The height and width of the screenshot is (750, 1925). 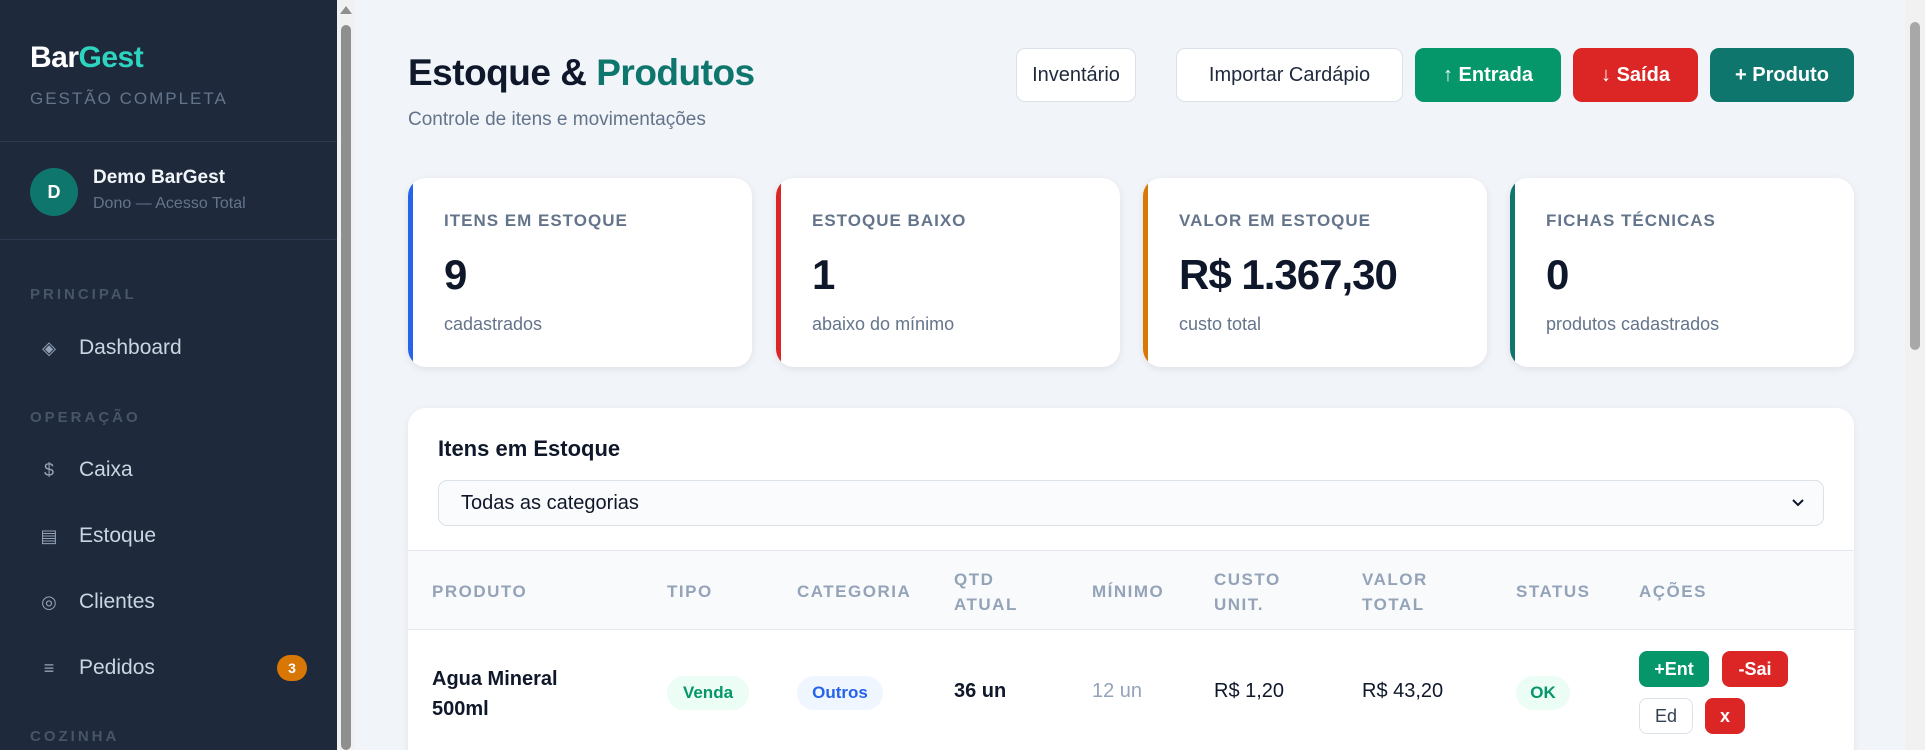 What do you see at coordinates (129, 98) in the screenshot?
I see `brand-subtitle: GESTÃO COMPLETA` at bounding box center [129, 98].